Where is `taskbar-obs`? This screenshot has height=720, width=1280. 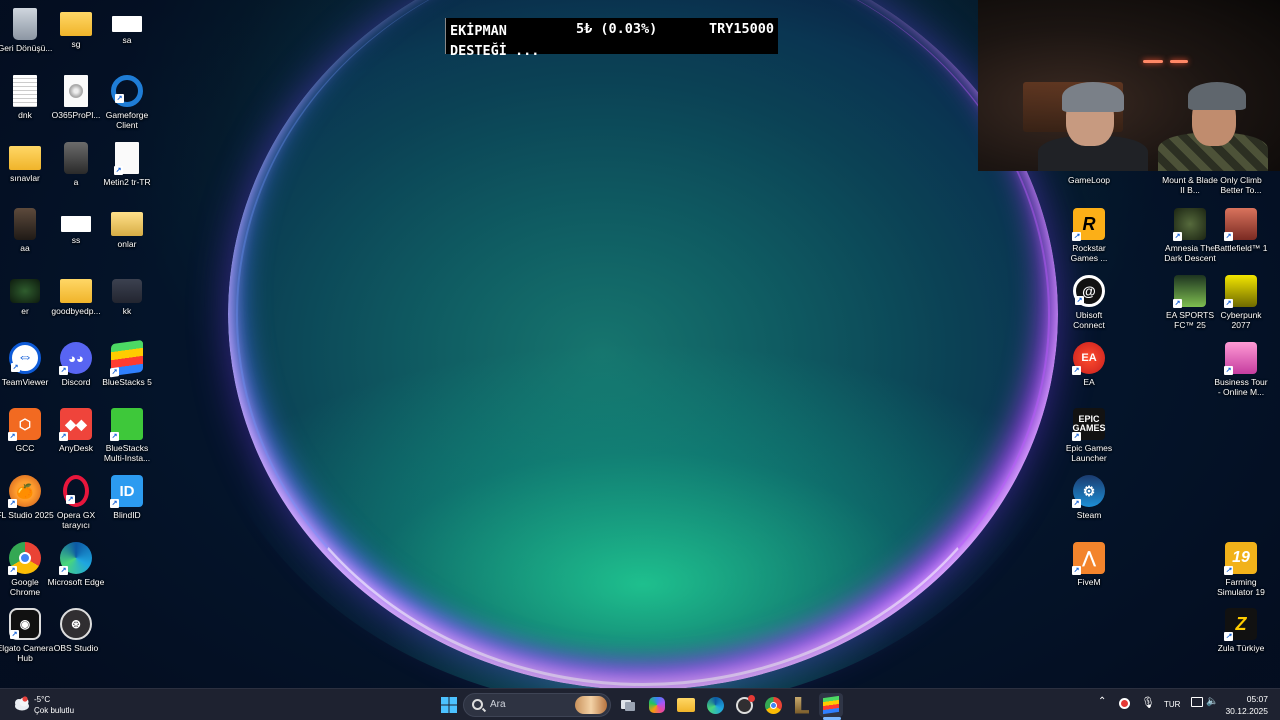 taskbar-obs is located at coordinates (744, 705).